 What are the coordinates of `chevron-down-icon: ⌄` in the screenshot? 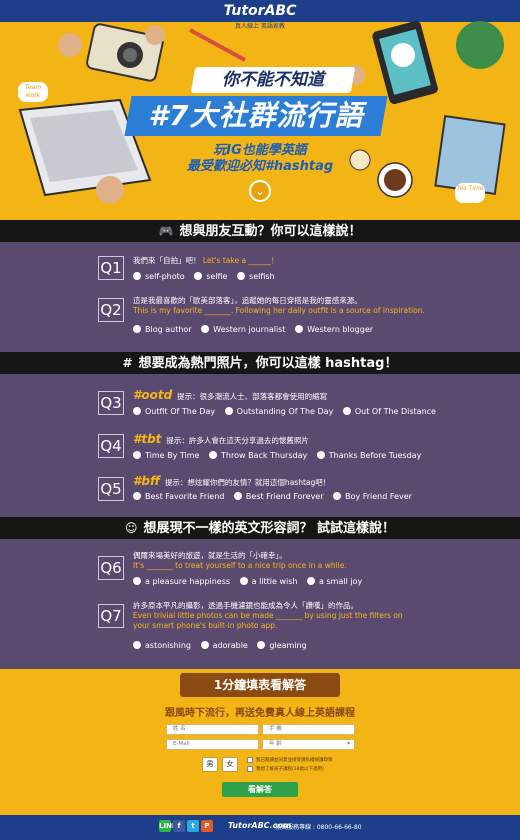 It's located at (260, 191).